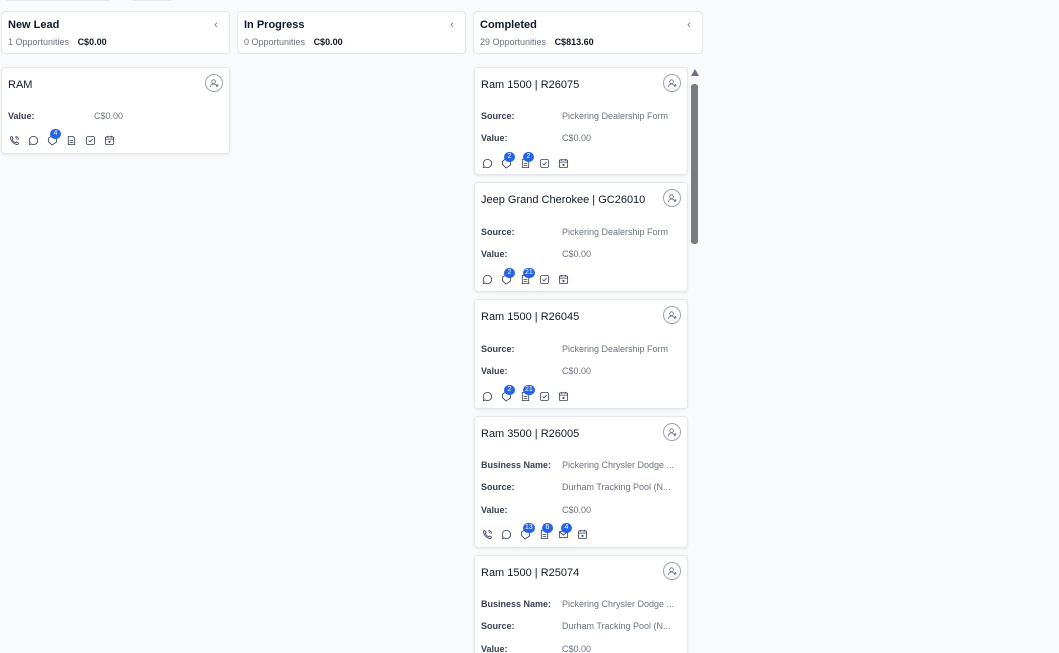 This screenshot has height=653, width=1059. I want to click on scroll-thumb, so click(694, 164).